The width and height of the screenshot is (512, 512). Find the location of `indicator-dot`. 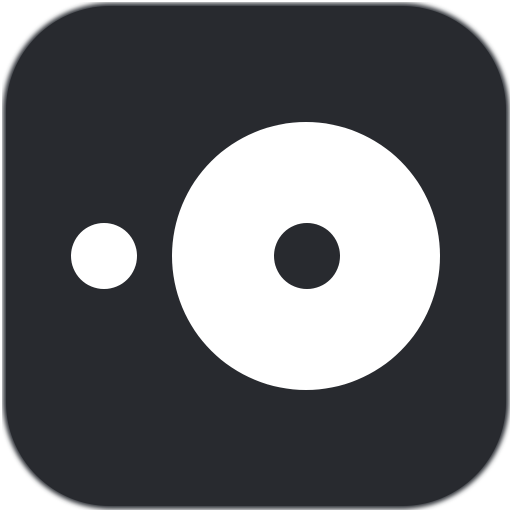

indicator-dot is located at coordinates (104, 256).